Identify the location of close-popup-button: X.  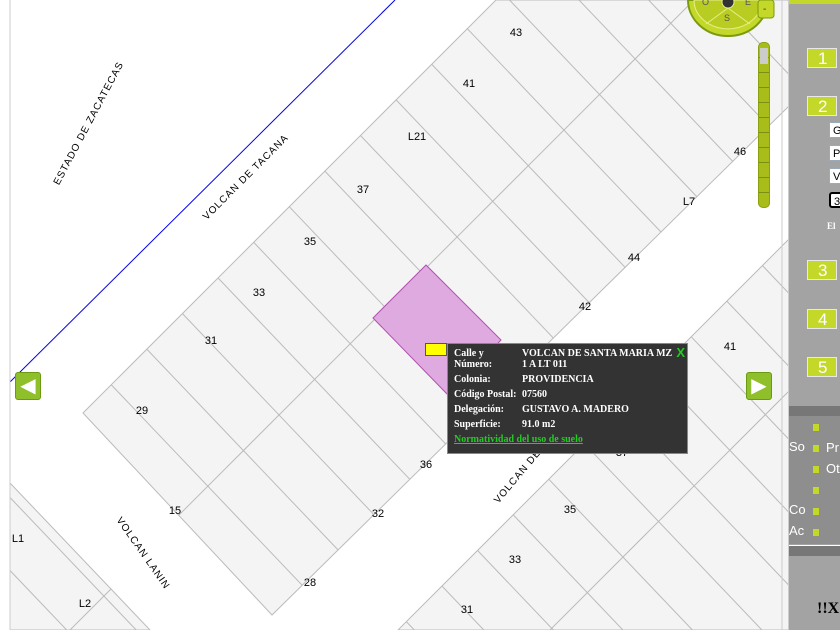
(680, 352).